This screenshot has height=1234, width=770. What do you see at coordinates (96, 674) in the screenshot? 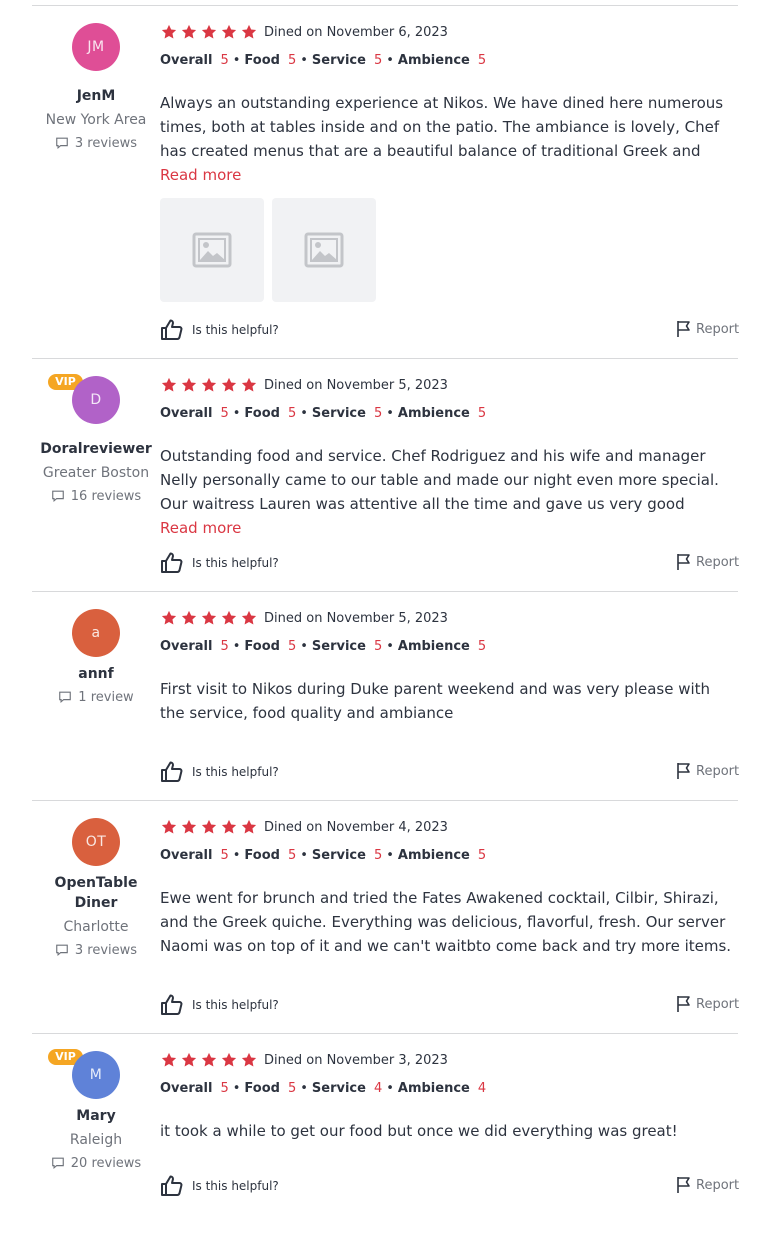
I see `reviewer-name: annf` at bounding box center [96, 674].